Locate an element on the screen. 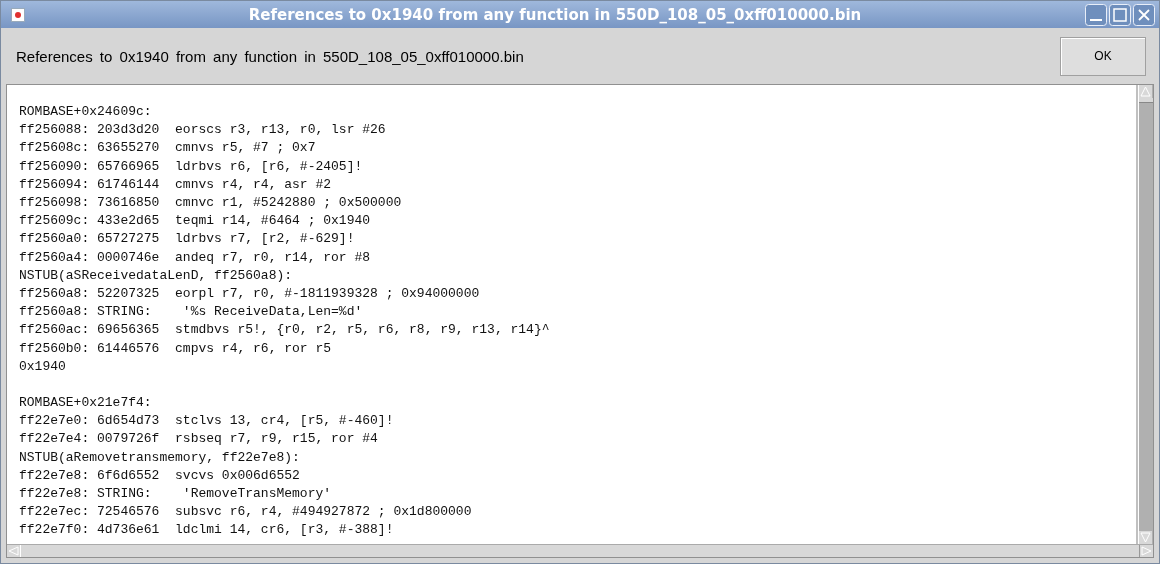  code-line: ff22e7e4: 0079726f rsbseq r7, r9, r15, ror #4 is located at coordinates (199, 439).